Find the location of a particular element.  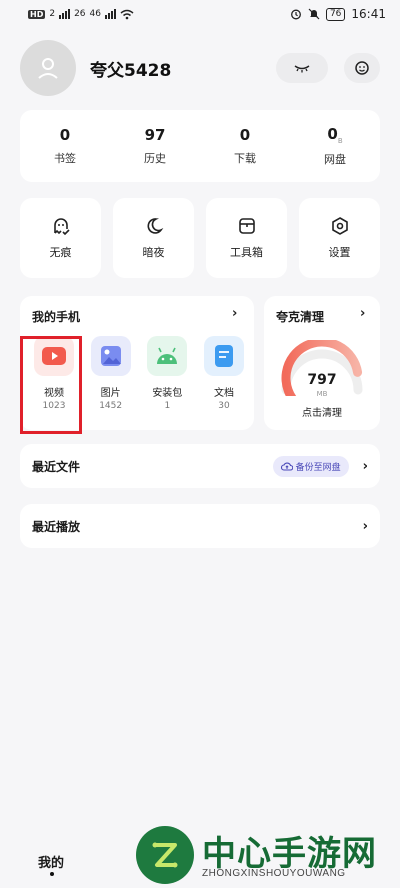

eye-toggle-button is located at coordinates (302, 68).